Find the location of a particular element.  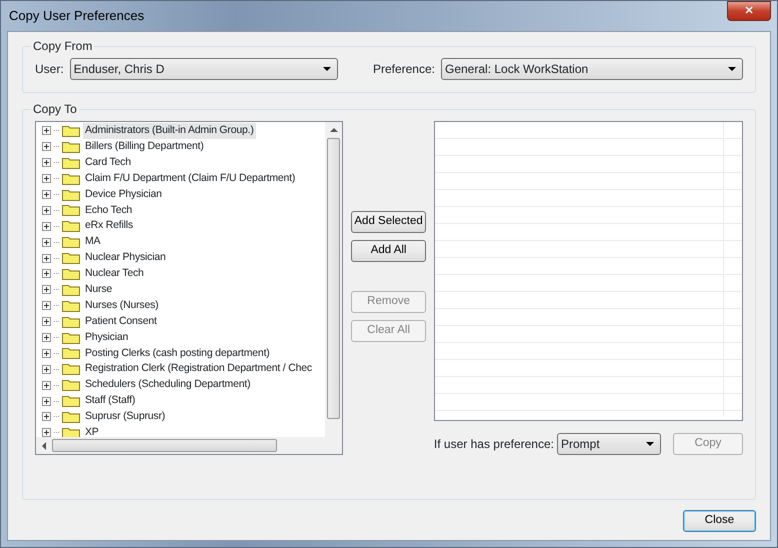

tree-item: Suprusr (Suprusr) is located at coordinates (125, 417).